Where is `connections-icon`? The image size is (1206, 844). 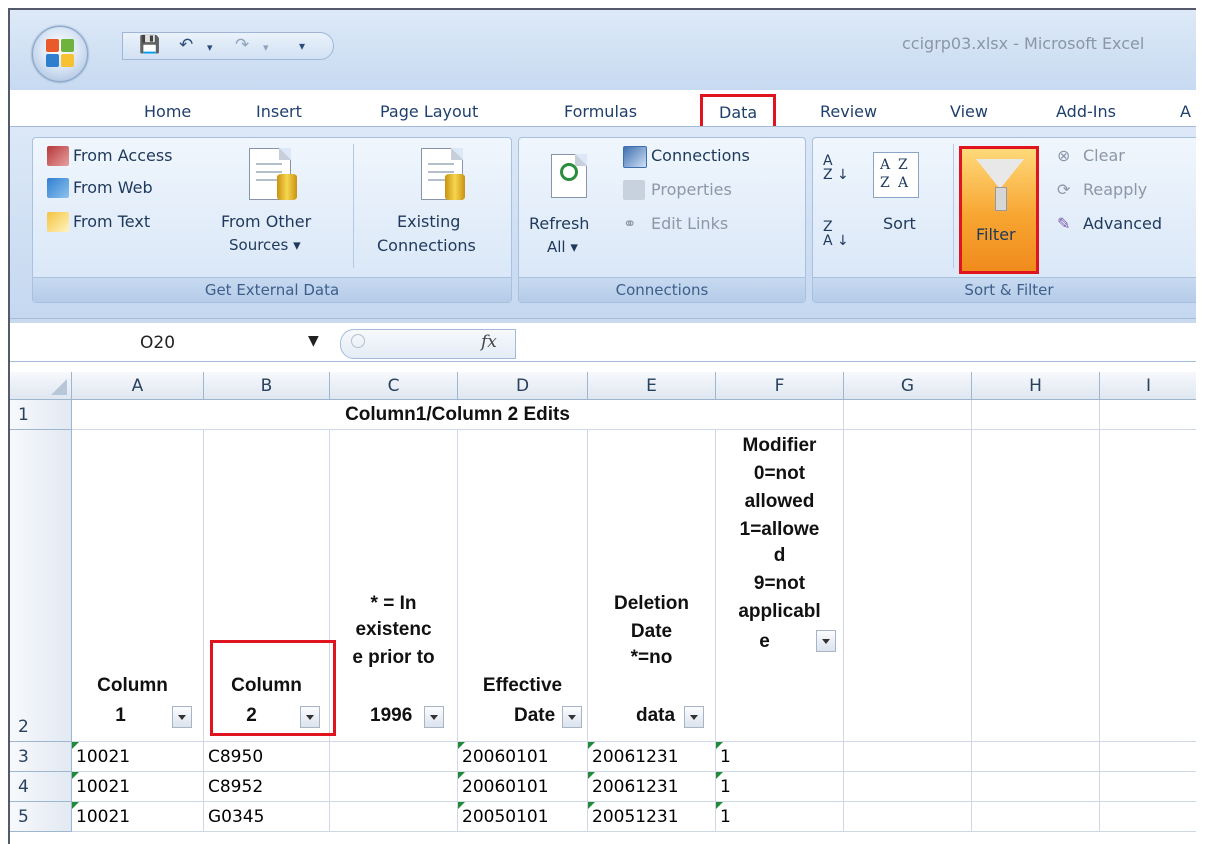 connections-icon is located at coordinates (635, 157).